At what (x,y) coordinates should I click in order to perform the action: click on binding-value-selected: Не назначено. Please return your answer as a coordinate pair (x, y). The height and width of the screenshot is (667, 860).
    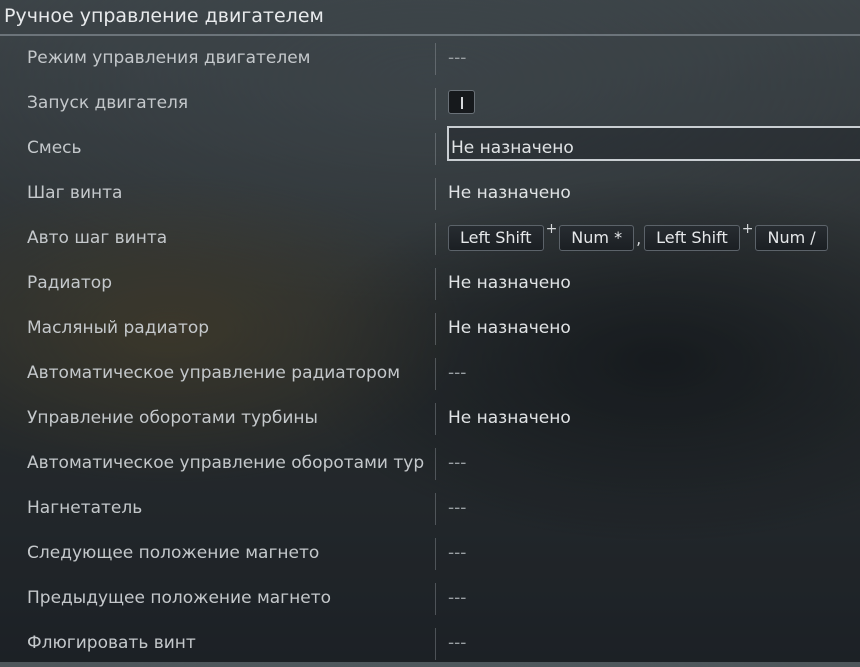
    Looking at the image, I should click on (653, 143).